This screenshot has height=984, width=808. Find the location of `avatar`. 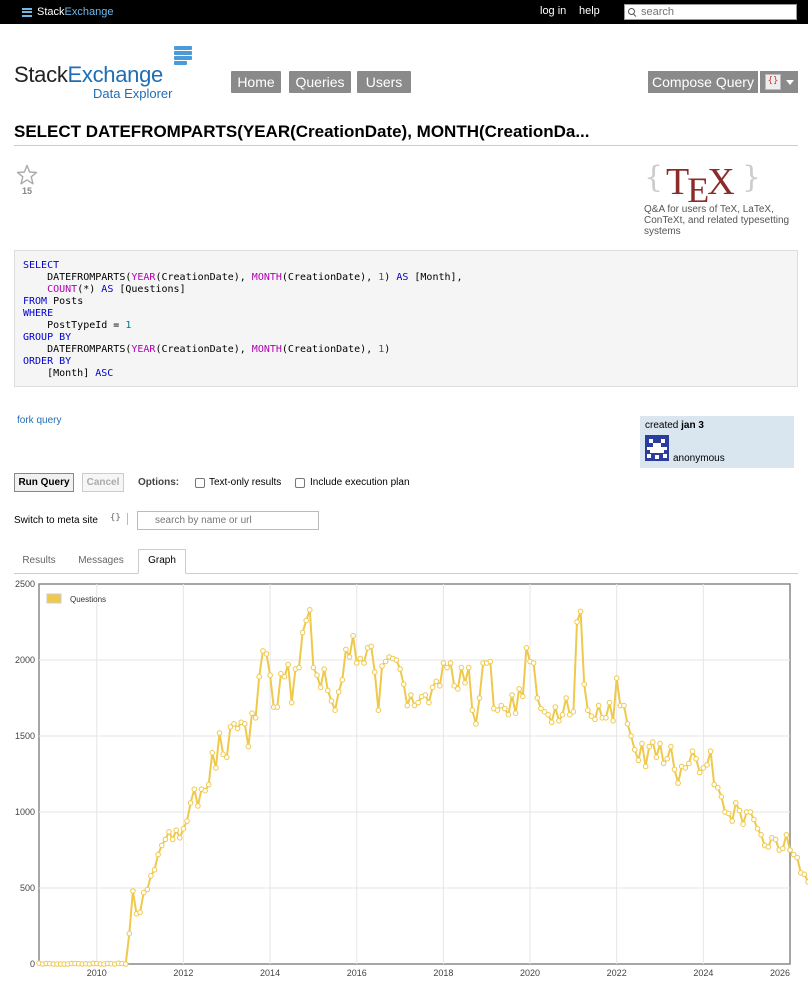

avatar is located at coordinates (657, 448).